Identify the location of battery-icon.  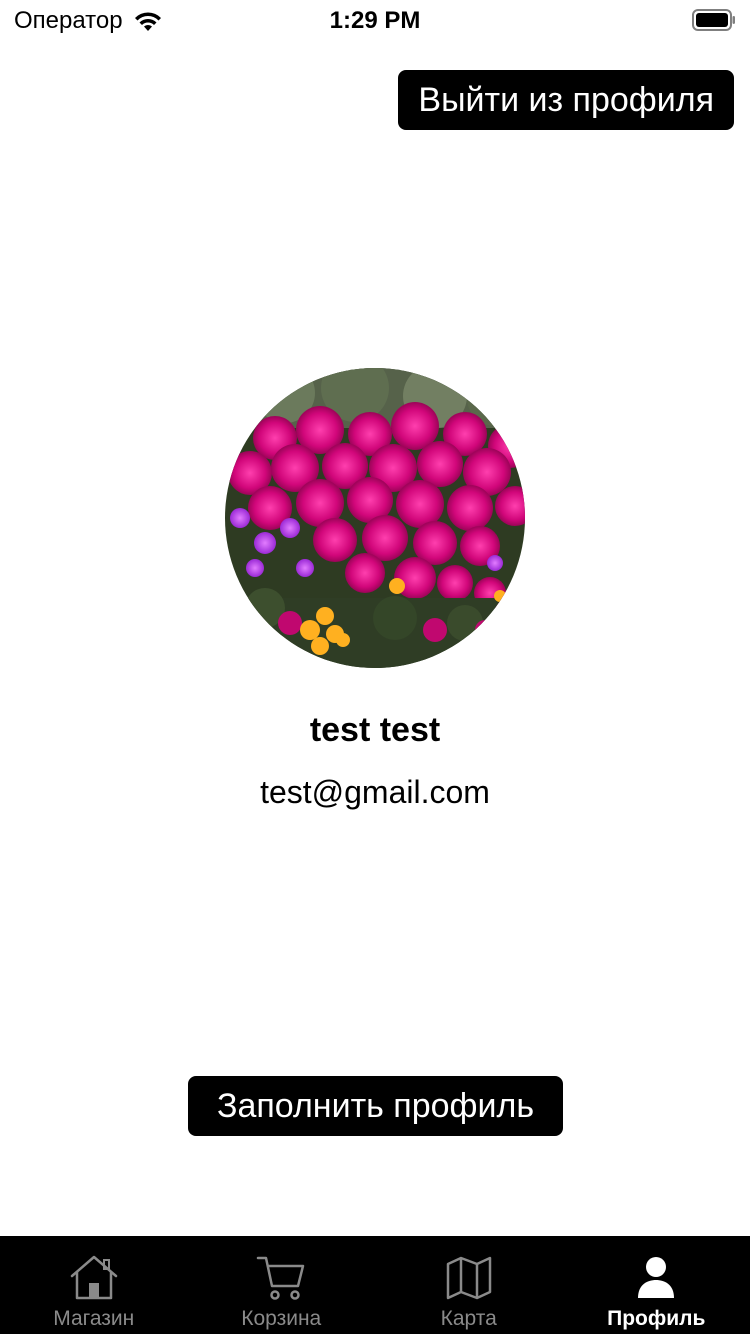
(714, 20).